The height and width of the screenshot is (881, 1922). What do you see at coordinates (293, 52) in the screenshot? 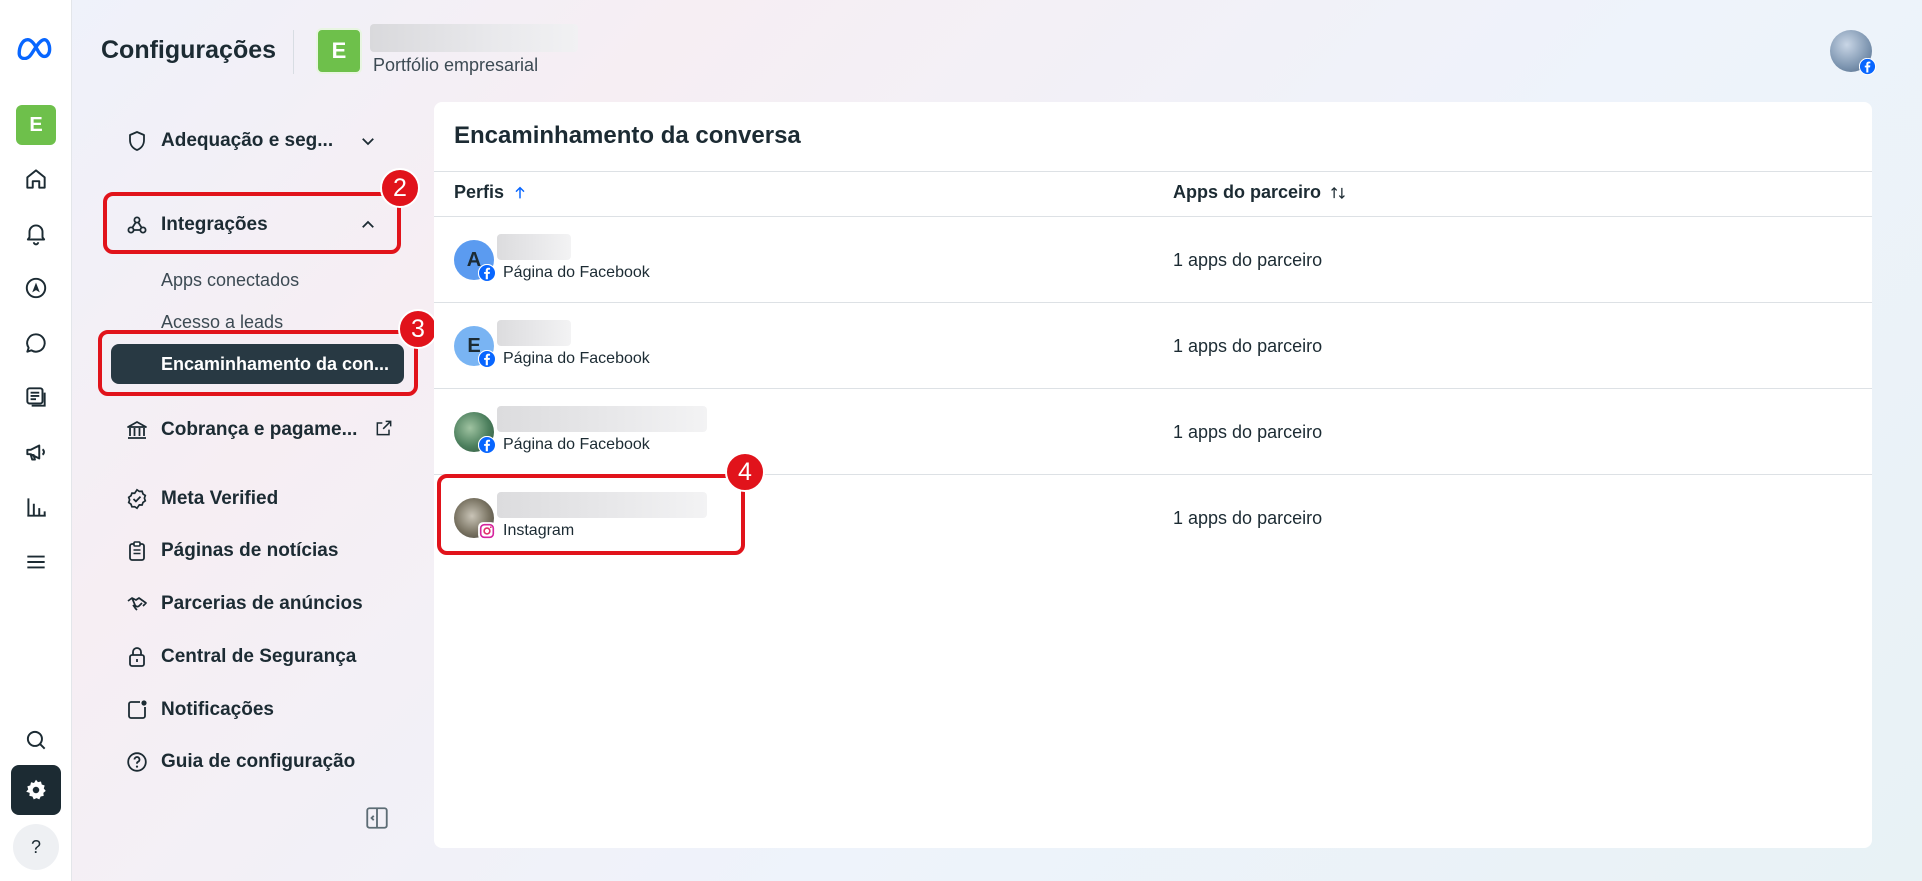
I see `header-divider` at bounding box center [293, 52].